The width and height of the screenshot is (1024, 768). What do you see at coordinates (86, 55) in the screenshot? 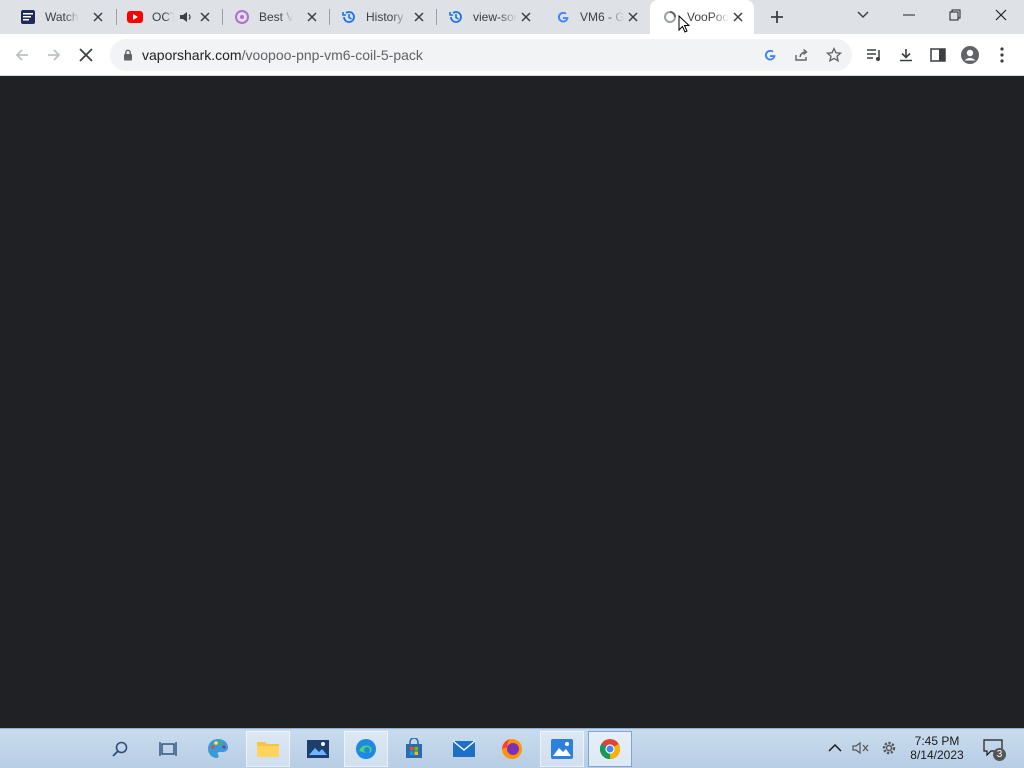
I see `stop-loading-button` at bounding box center [86, 55].